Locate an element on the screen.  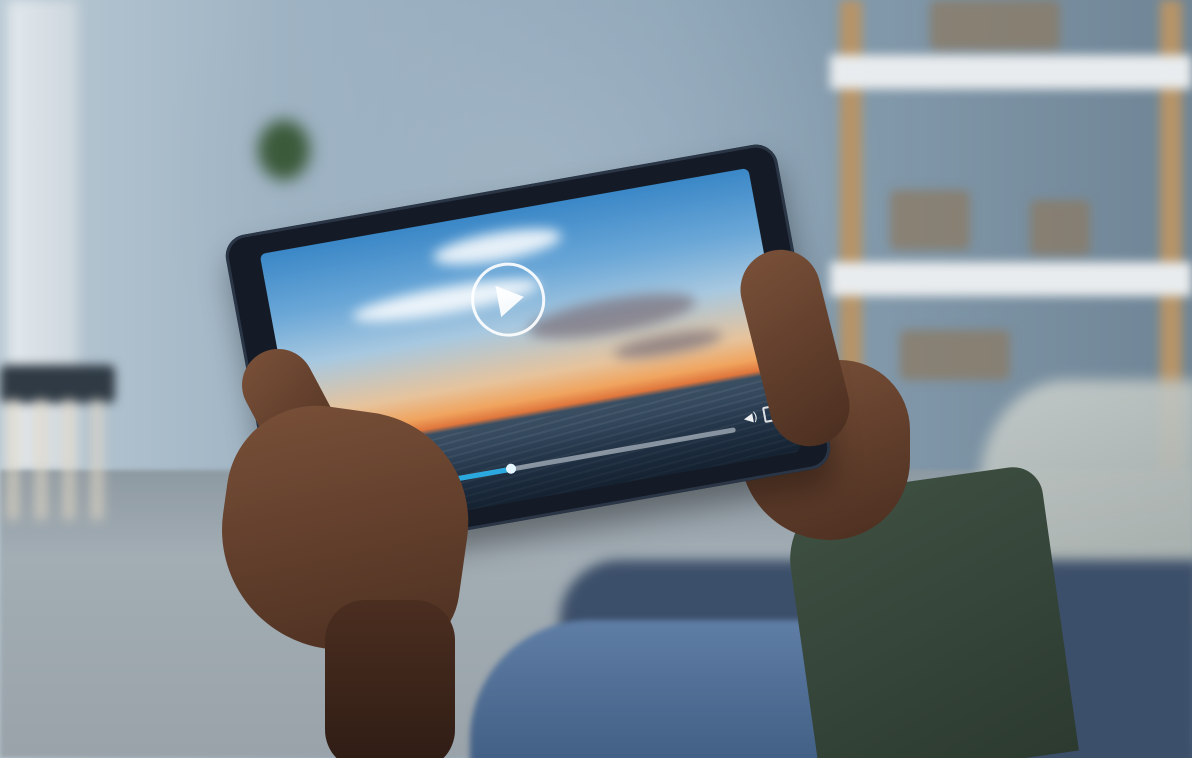
sky-cloud is located at coordinates (668, 344).